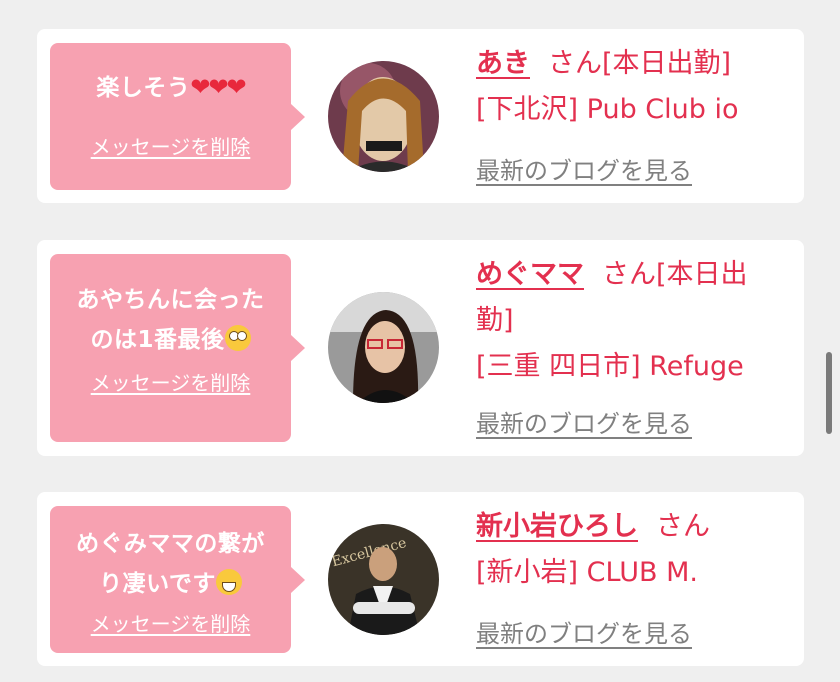 This screenshot has height=682, width=840. Describe the element at coordinates (636, 550) in the screenshot. I see `cast-info: 新小岩ひろし さん [新小岩] CLUB M.` at that location.